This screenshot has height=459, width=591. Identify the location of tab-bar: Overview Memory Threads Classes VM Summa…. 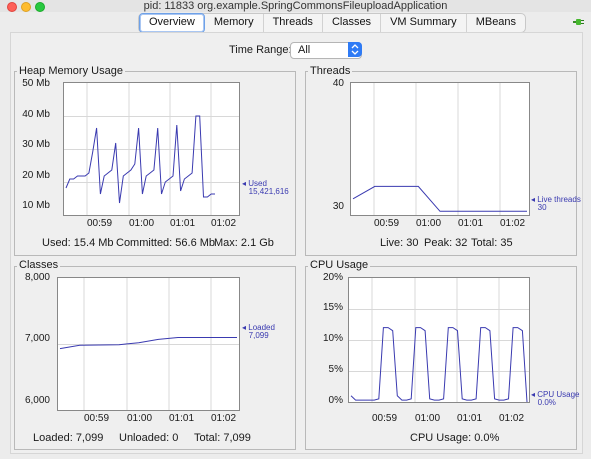
(332, 23).